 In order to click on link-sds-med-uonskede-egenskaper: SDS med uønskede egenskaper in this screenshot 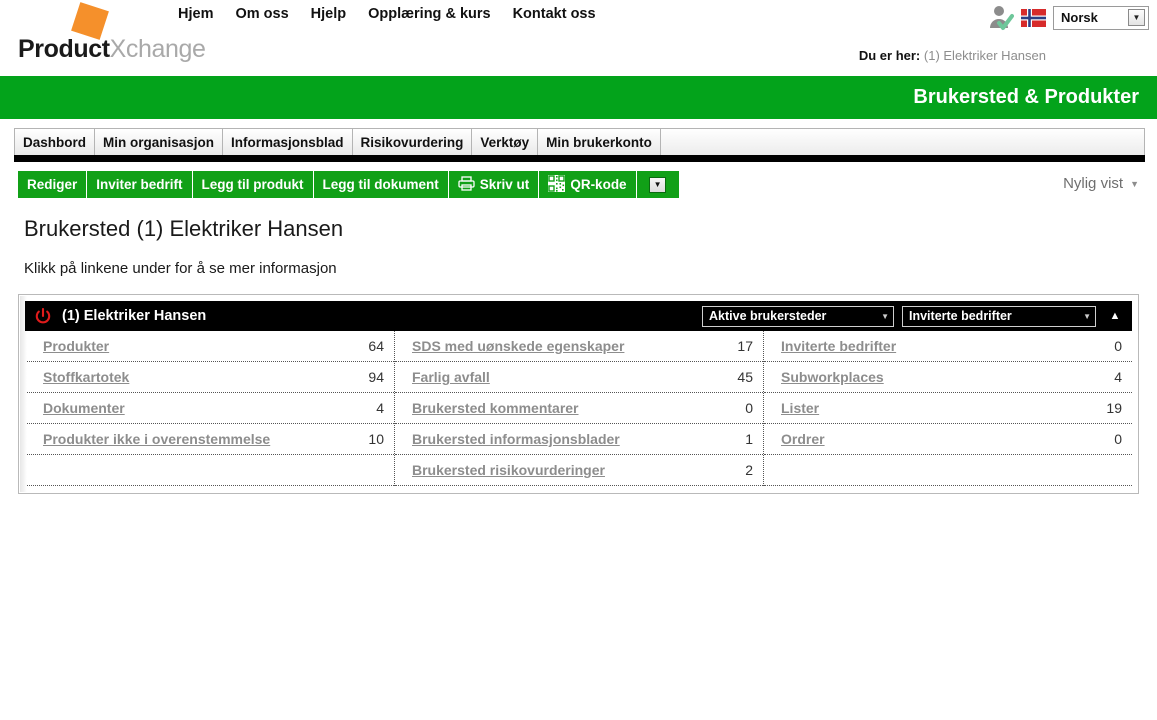, I will do `click(518, 346)`.